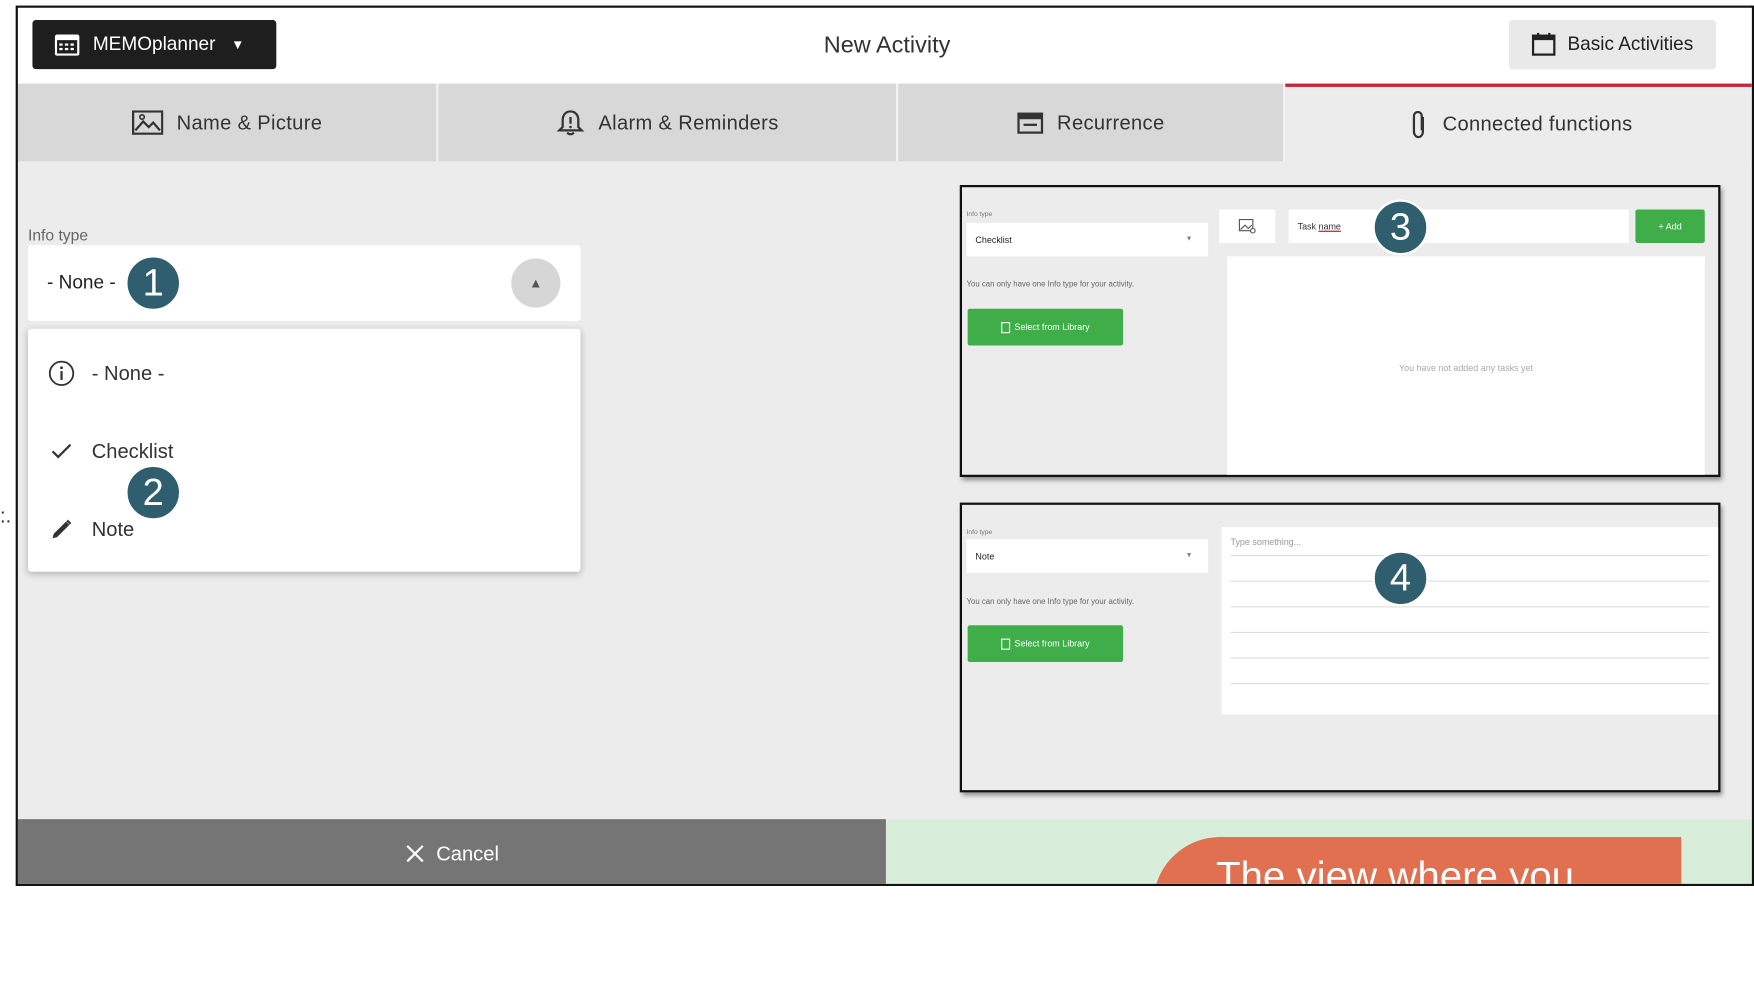 The width and height of the screenshot is (1754, 991). I want to click on tab-name-picture: Name & Picture, so click(228, 122).